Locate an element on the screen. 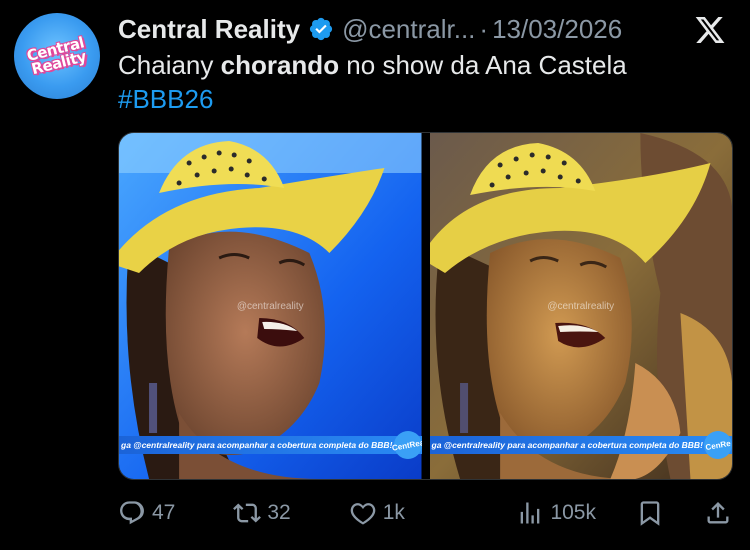 The height and width of the screenshot is (550, 750). tweet-text-bold: chorando is located at coordinates (280, 65).